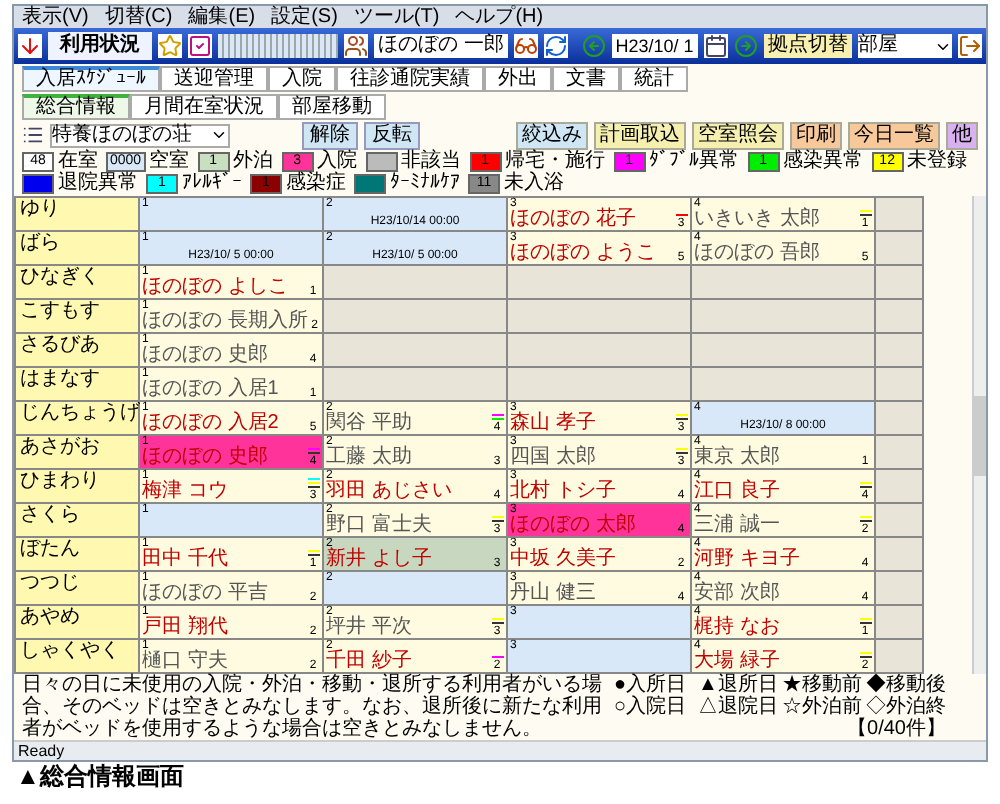 Image resolution: width=1000 pixels, height=804 pixels. Describe the element at coordinates (499, 17) in the screenshot. I see `menu-item: ヘルプ(H)` at that location.